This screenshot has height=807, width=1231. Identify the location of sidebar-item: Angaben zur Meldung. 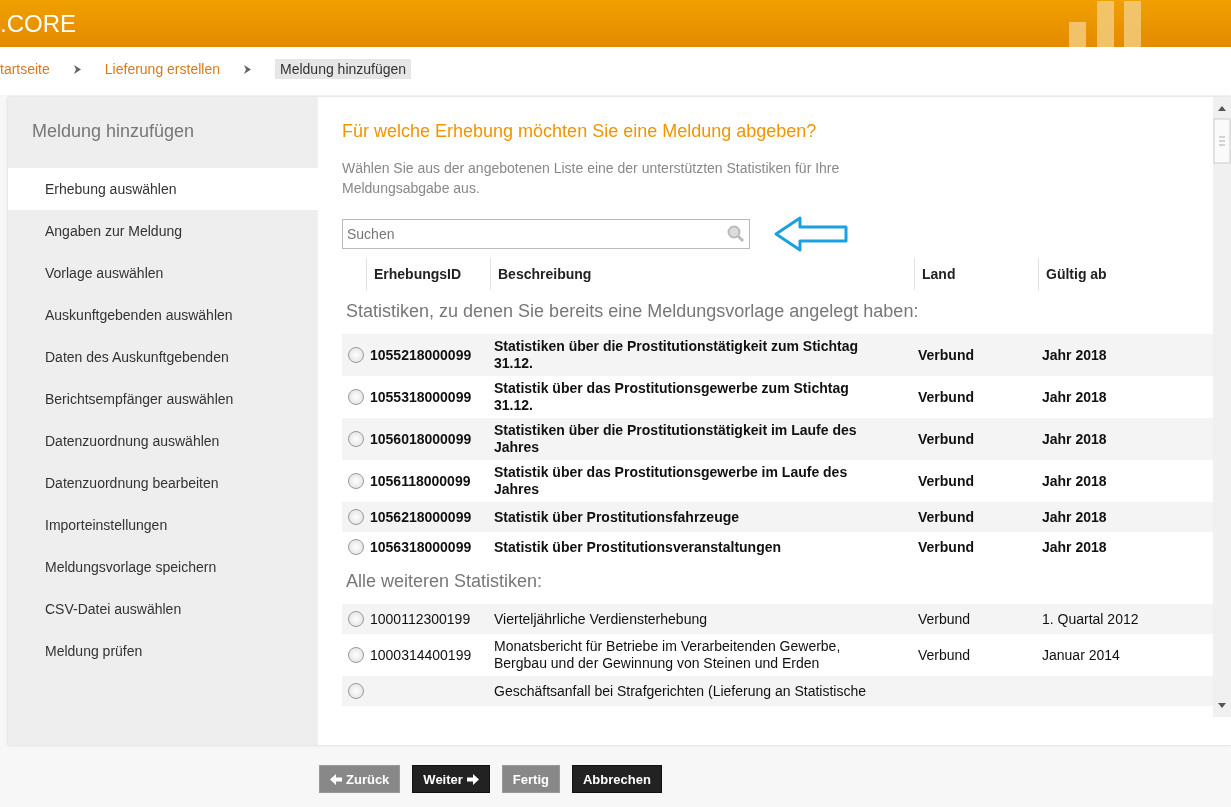
(163, 231).